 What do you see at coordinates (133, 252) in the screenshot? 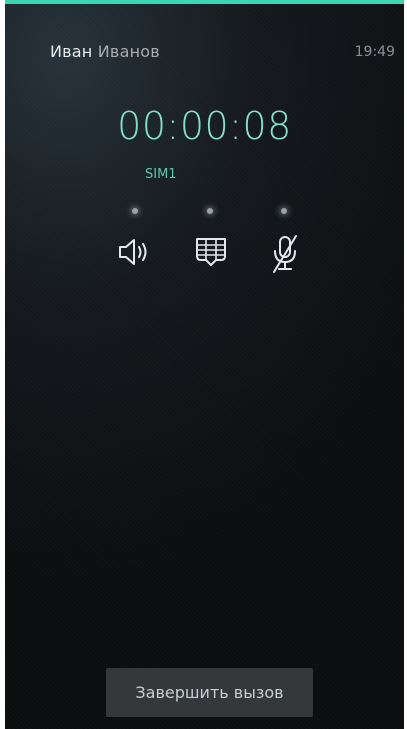
I see `speaker-icon` at bounding box center [133, 252].